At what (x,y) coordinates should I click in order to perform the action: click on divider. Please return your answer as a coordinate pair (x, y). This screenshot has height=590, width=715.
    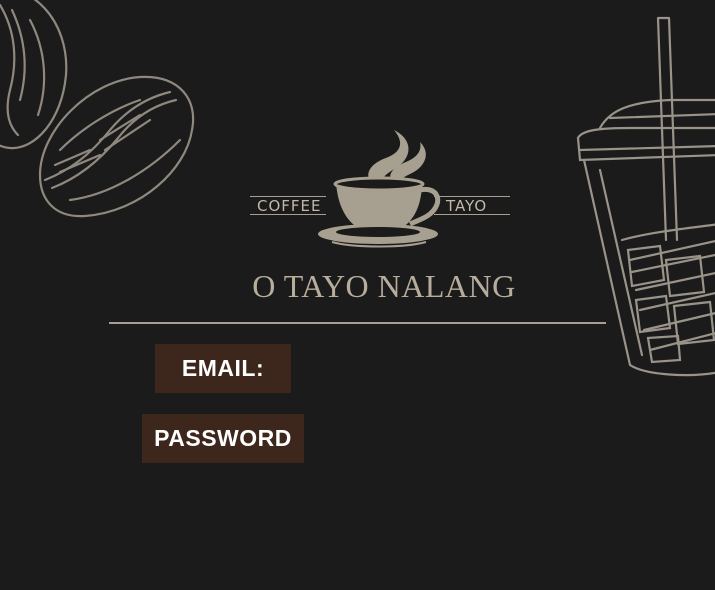
    Looking at the image, I should click on (357, 323).